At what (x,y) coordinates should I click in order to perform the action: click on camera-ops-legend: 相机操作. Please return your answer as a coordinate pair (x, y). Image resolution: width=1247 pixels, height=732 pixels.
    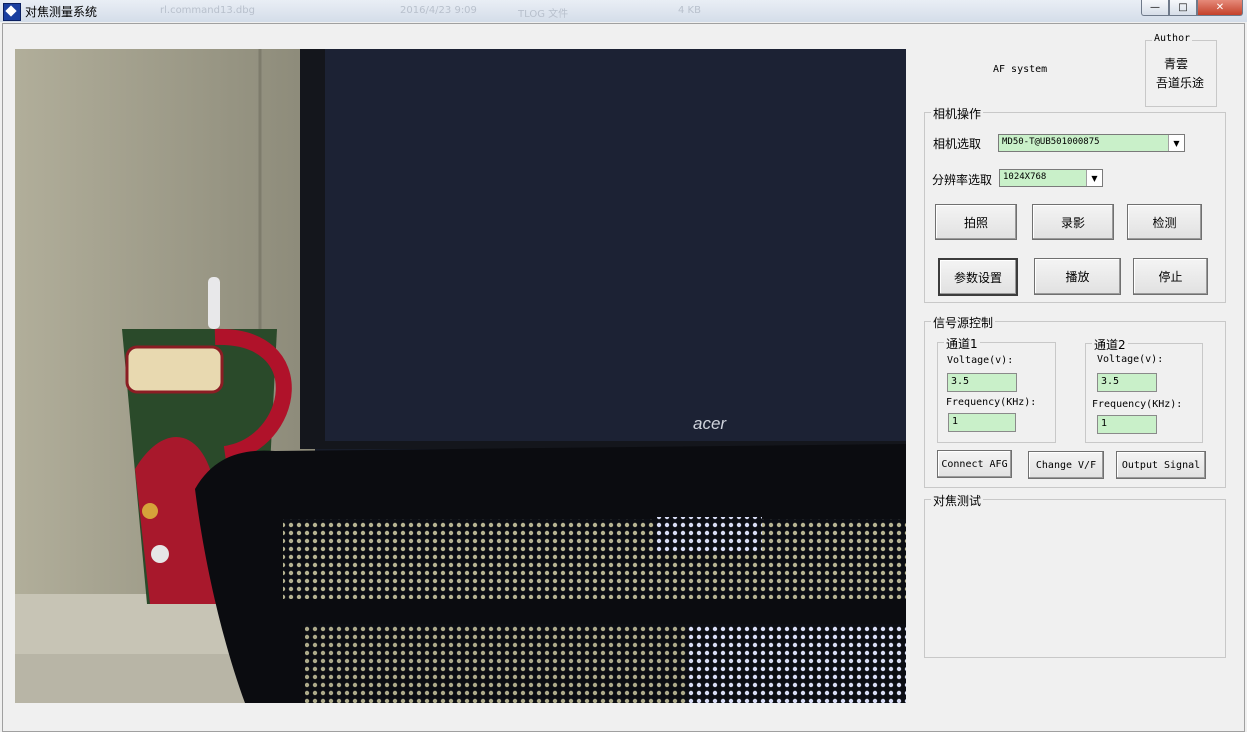
    Looking at the image, I should click on (957, 113).